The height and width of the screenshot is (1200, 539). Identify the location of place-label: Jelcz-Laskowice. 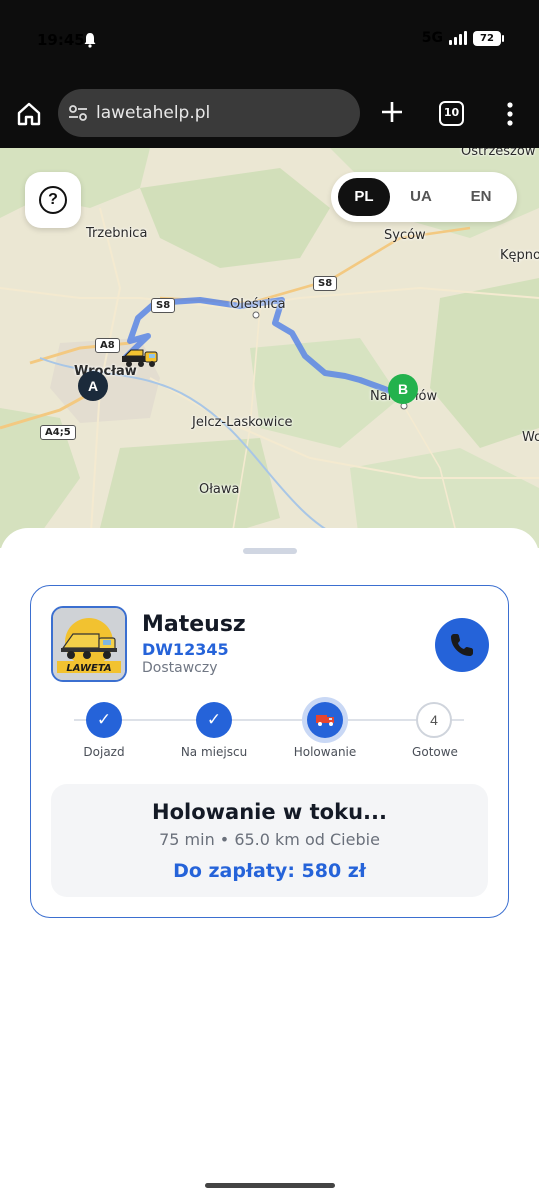
(242, 422).